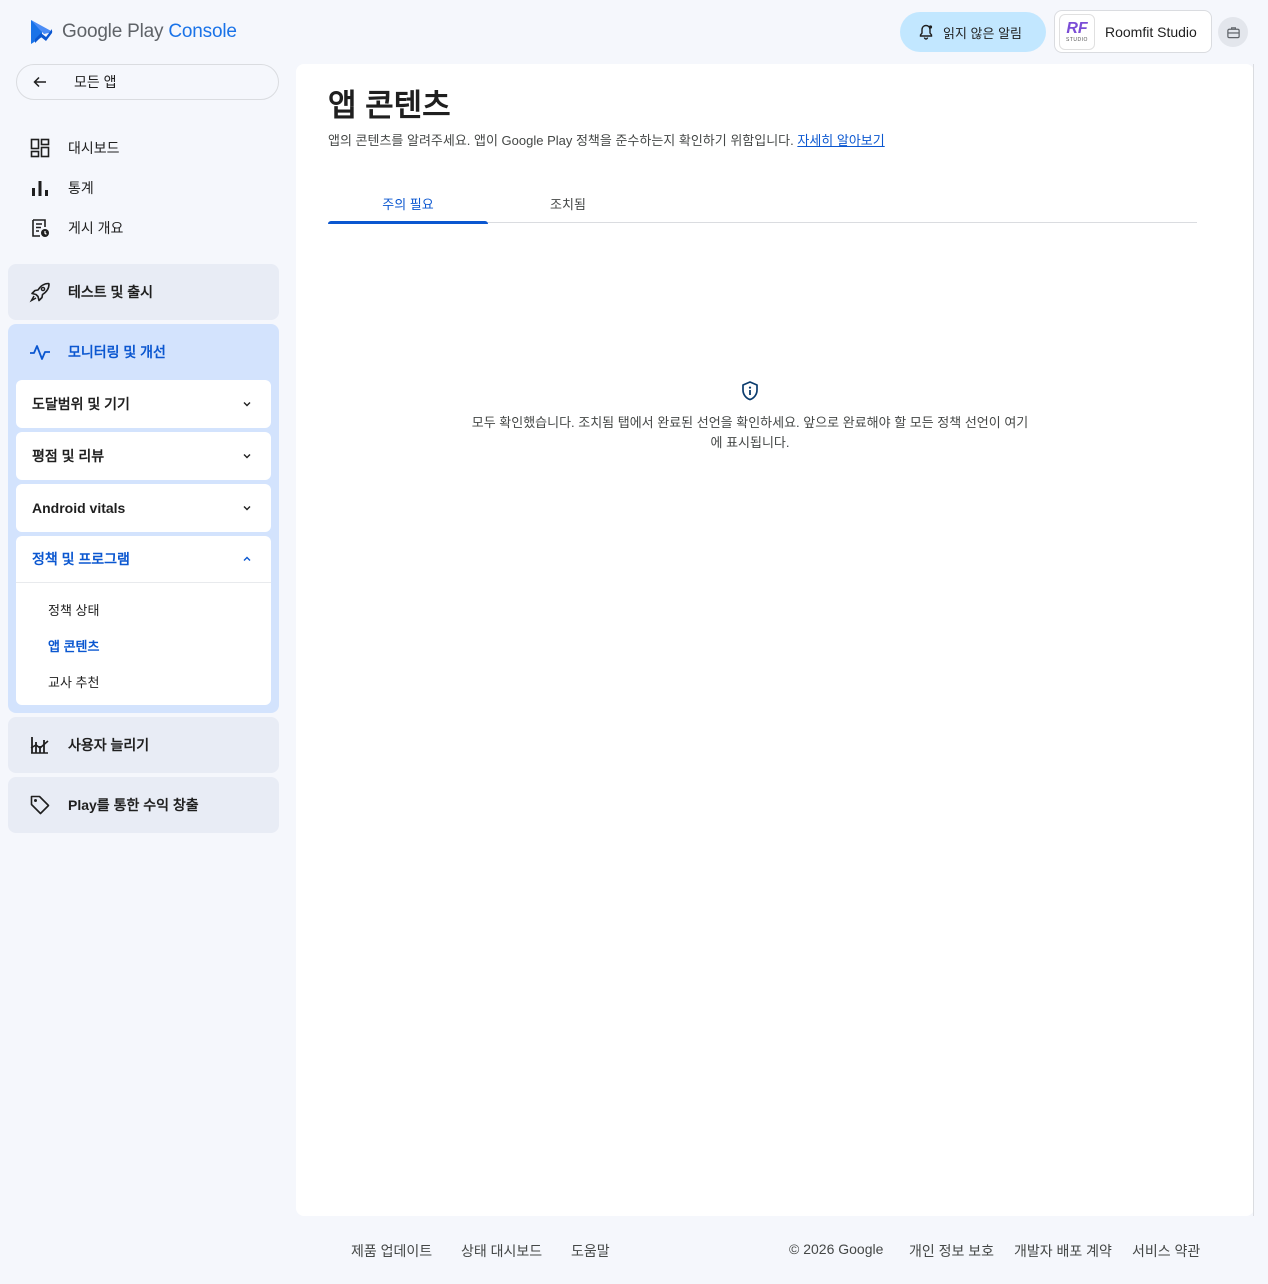  I want to click on tab-bar: 주의 필요 조치됨, so click(762, 204).